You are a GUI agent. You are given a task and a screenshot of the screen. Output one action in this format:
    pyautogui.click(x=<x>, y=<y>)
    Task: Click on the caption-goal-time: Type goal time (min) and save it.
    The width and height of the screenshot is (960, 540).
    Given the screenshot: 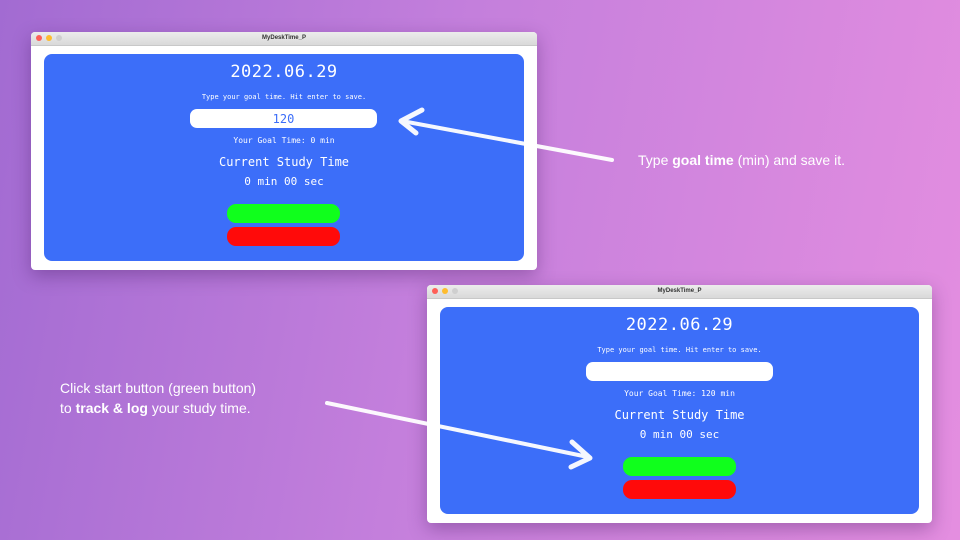 What is the action you would take?
    pyautogui.click(x=741, y=160)
    